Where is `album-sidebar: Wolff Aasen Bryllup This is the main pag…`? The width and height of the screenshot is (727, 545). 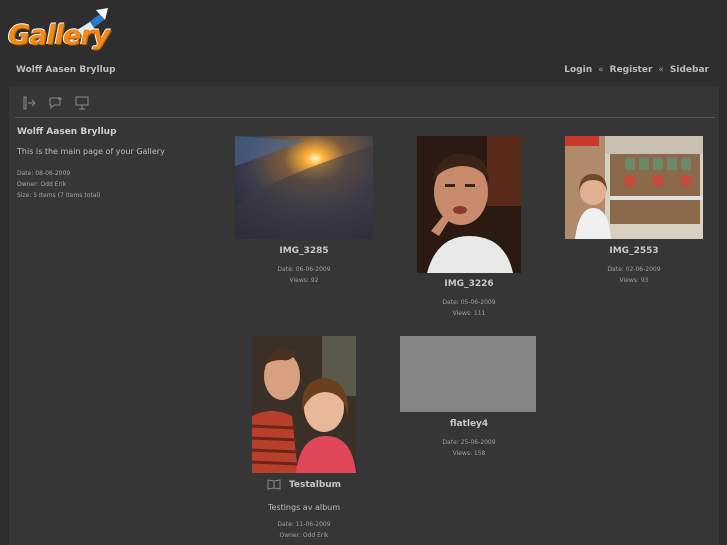
album-sidebar: Wolff Aasen Bryllup This is the main pag… is located at coordinates (117, 164).